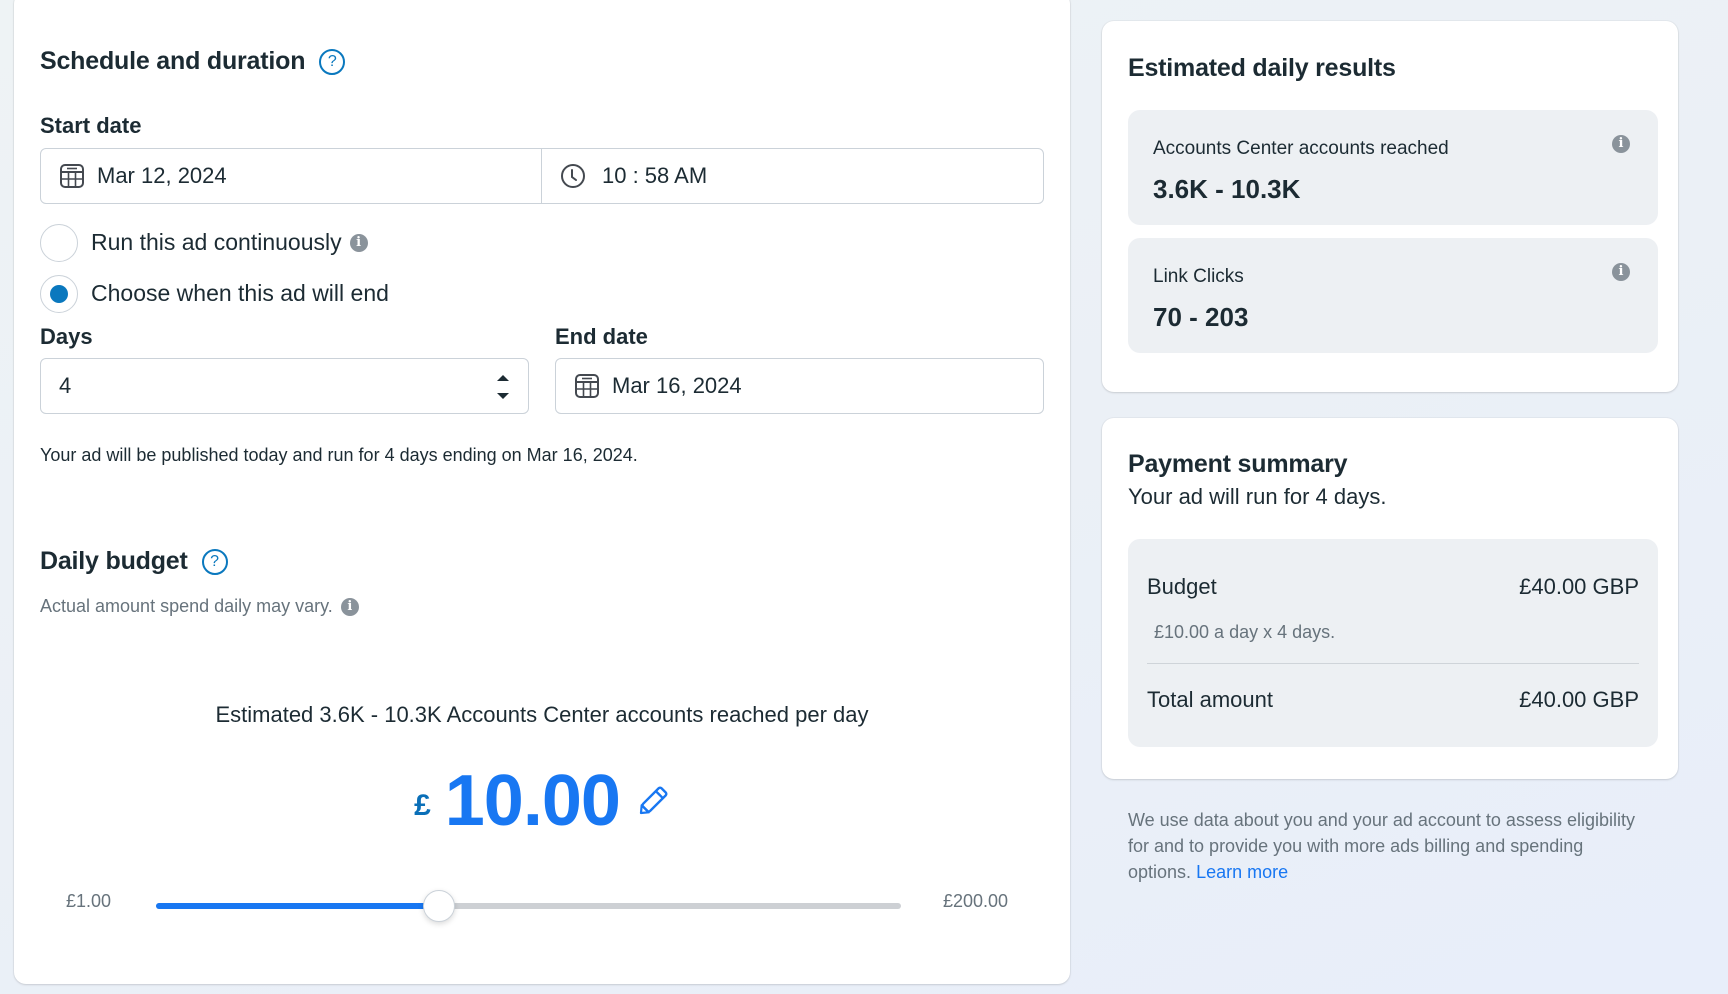 The width and height of the screenshot is (1728, 994). Describe the element at coordinates (65, 385) in the screenshot. I see `days-value: 4` at that location.